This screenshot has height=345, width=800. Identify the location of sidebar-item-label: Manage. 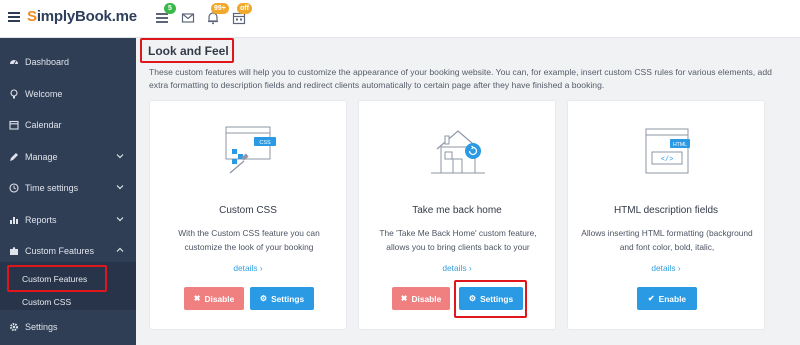
(41, 156).